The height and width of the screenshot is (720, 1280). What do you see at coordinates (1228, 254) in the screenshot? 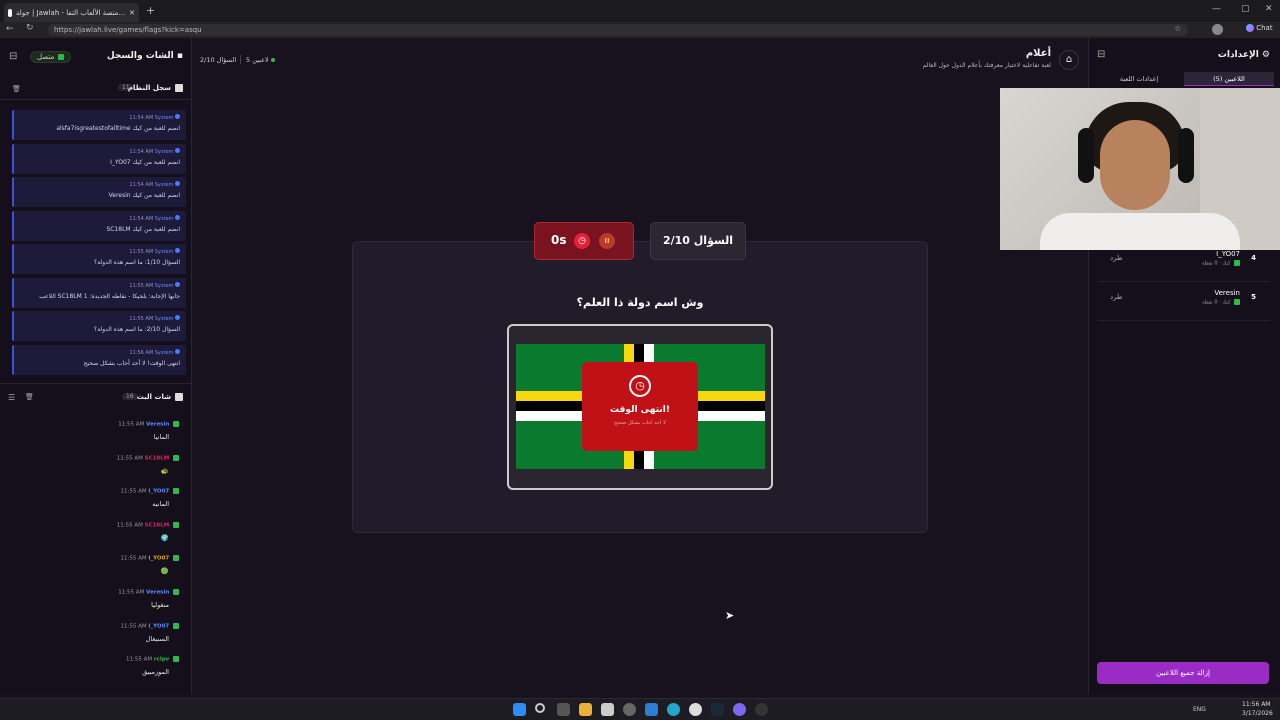
I see `player-name: I_YO07` at bounding box center [1228, 254].